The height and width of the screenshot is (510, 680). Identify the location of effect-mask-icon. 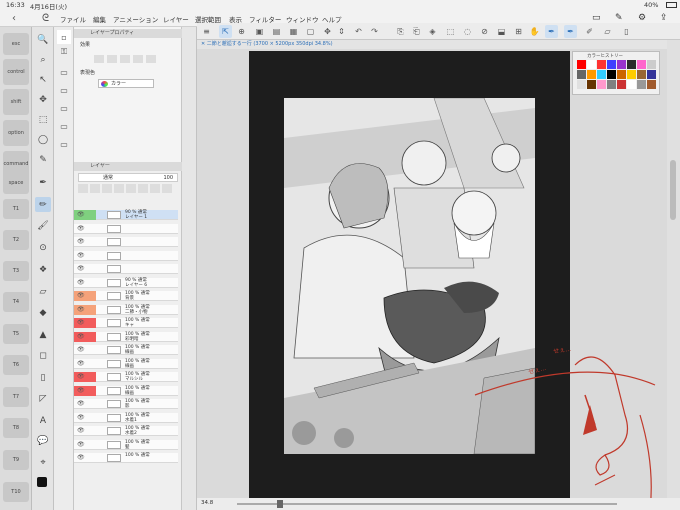
(151, 59).